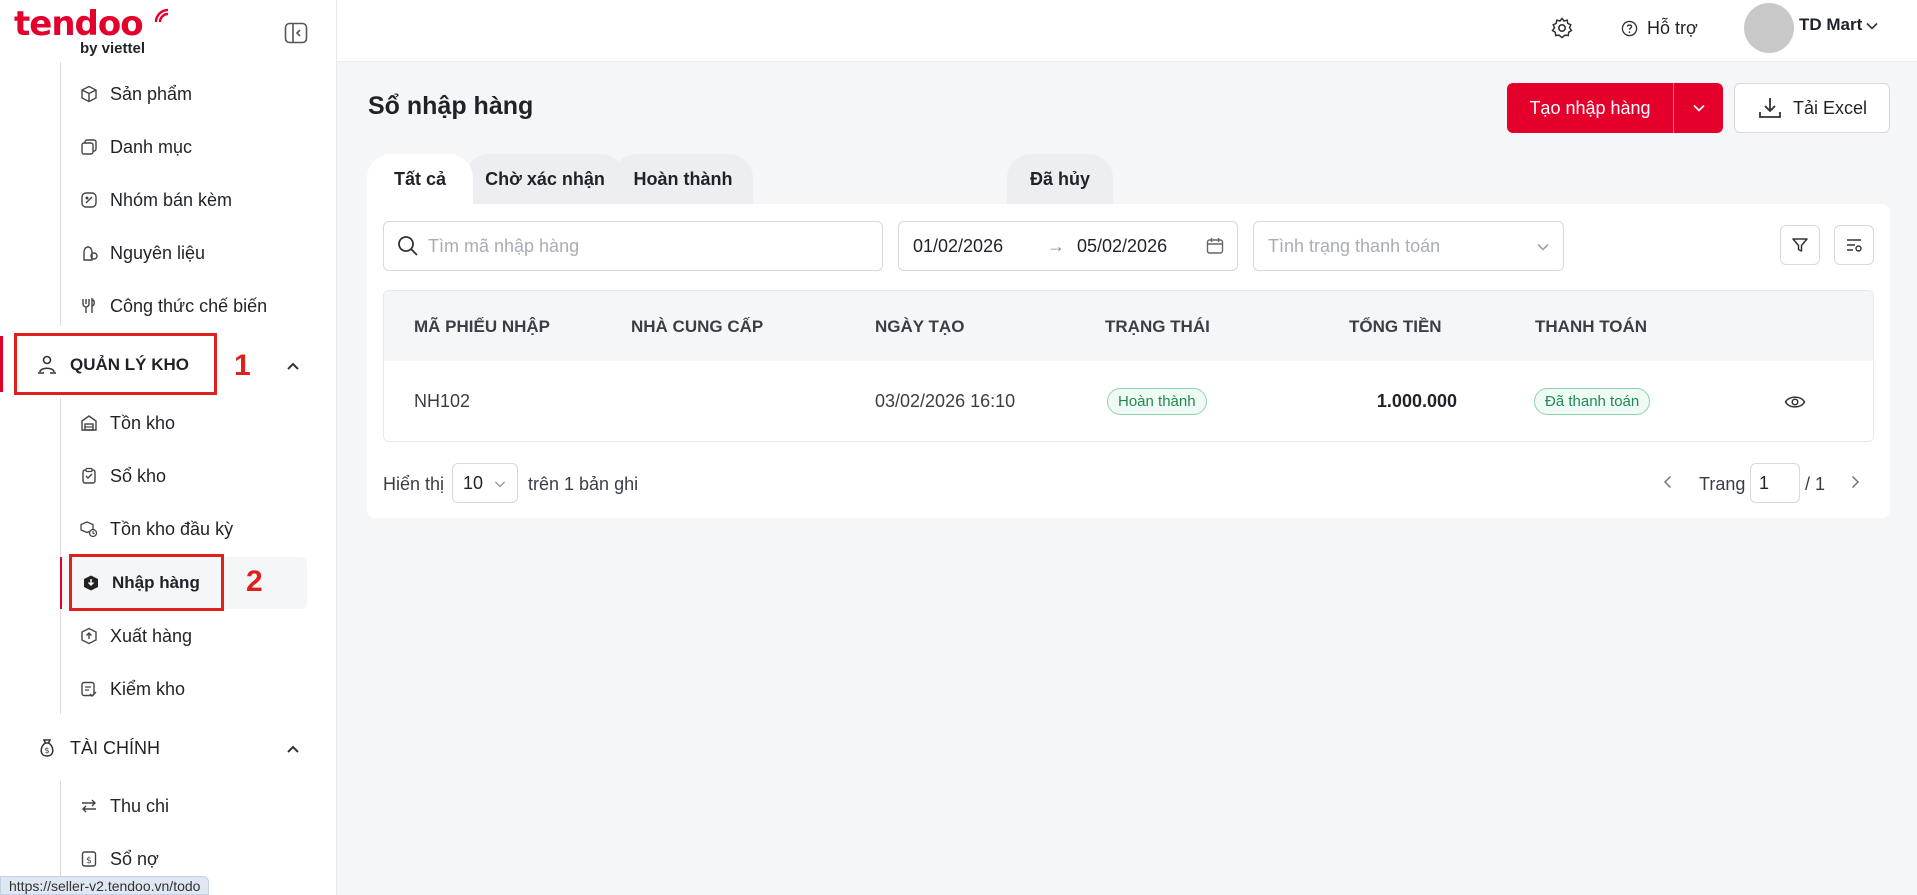 The height and width of the screenshot is (895, 1917). I want to click on sidebar-item-so-no: $ Sổ nợ, so click(119, 859).